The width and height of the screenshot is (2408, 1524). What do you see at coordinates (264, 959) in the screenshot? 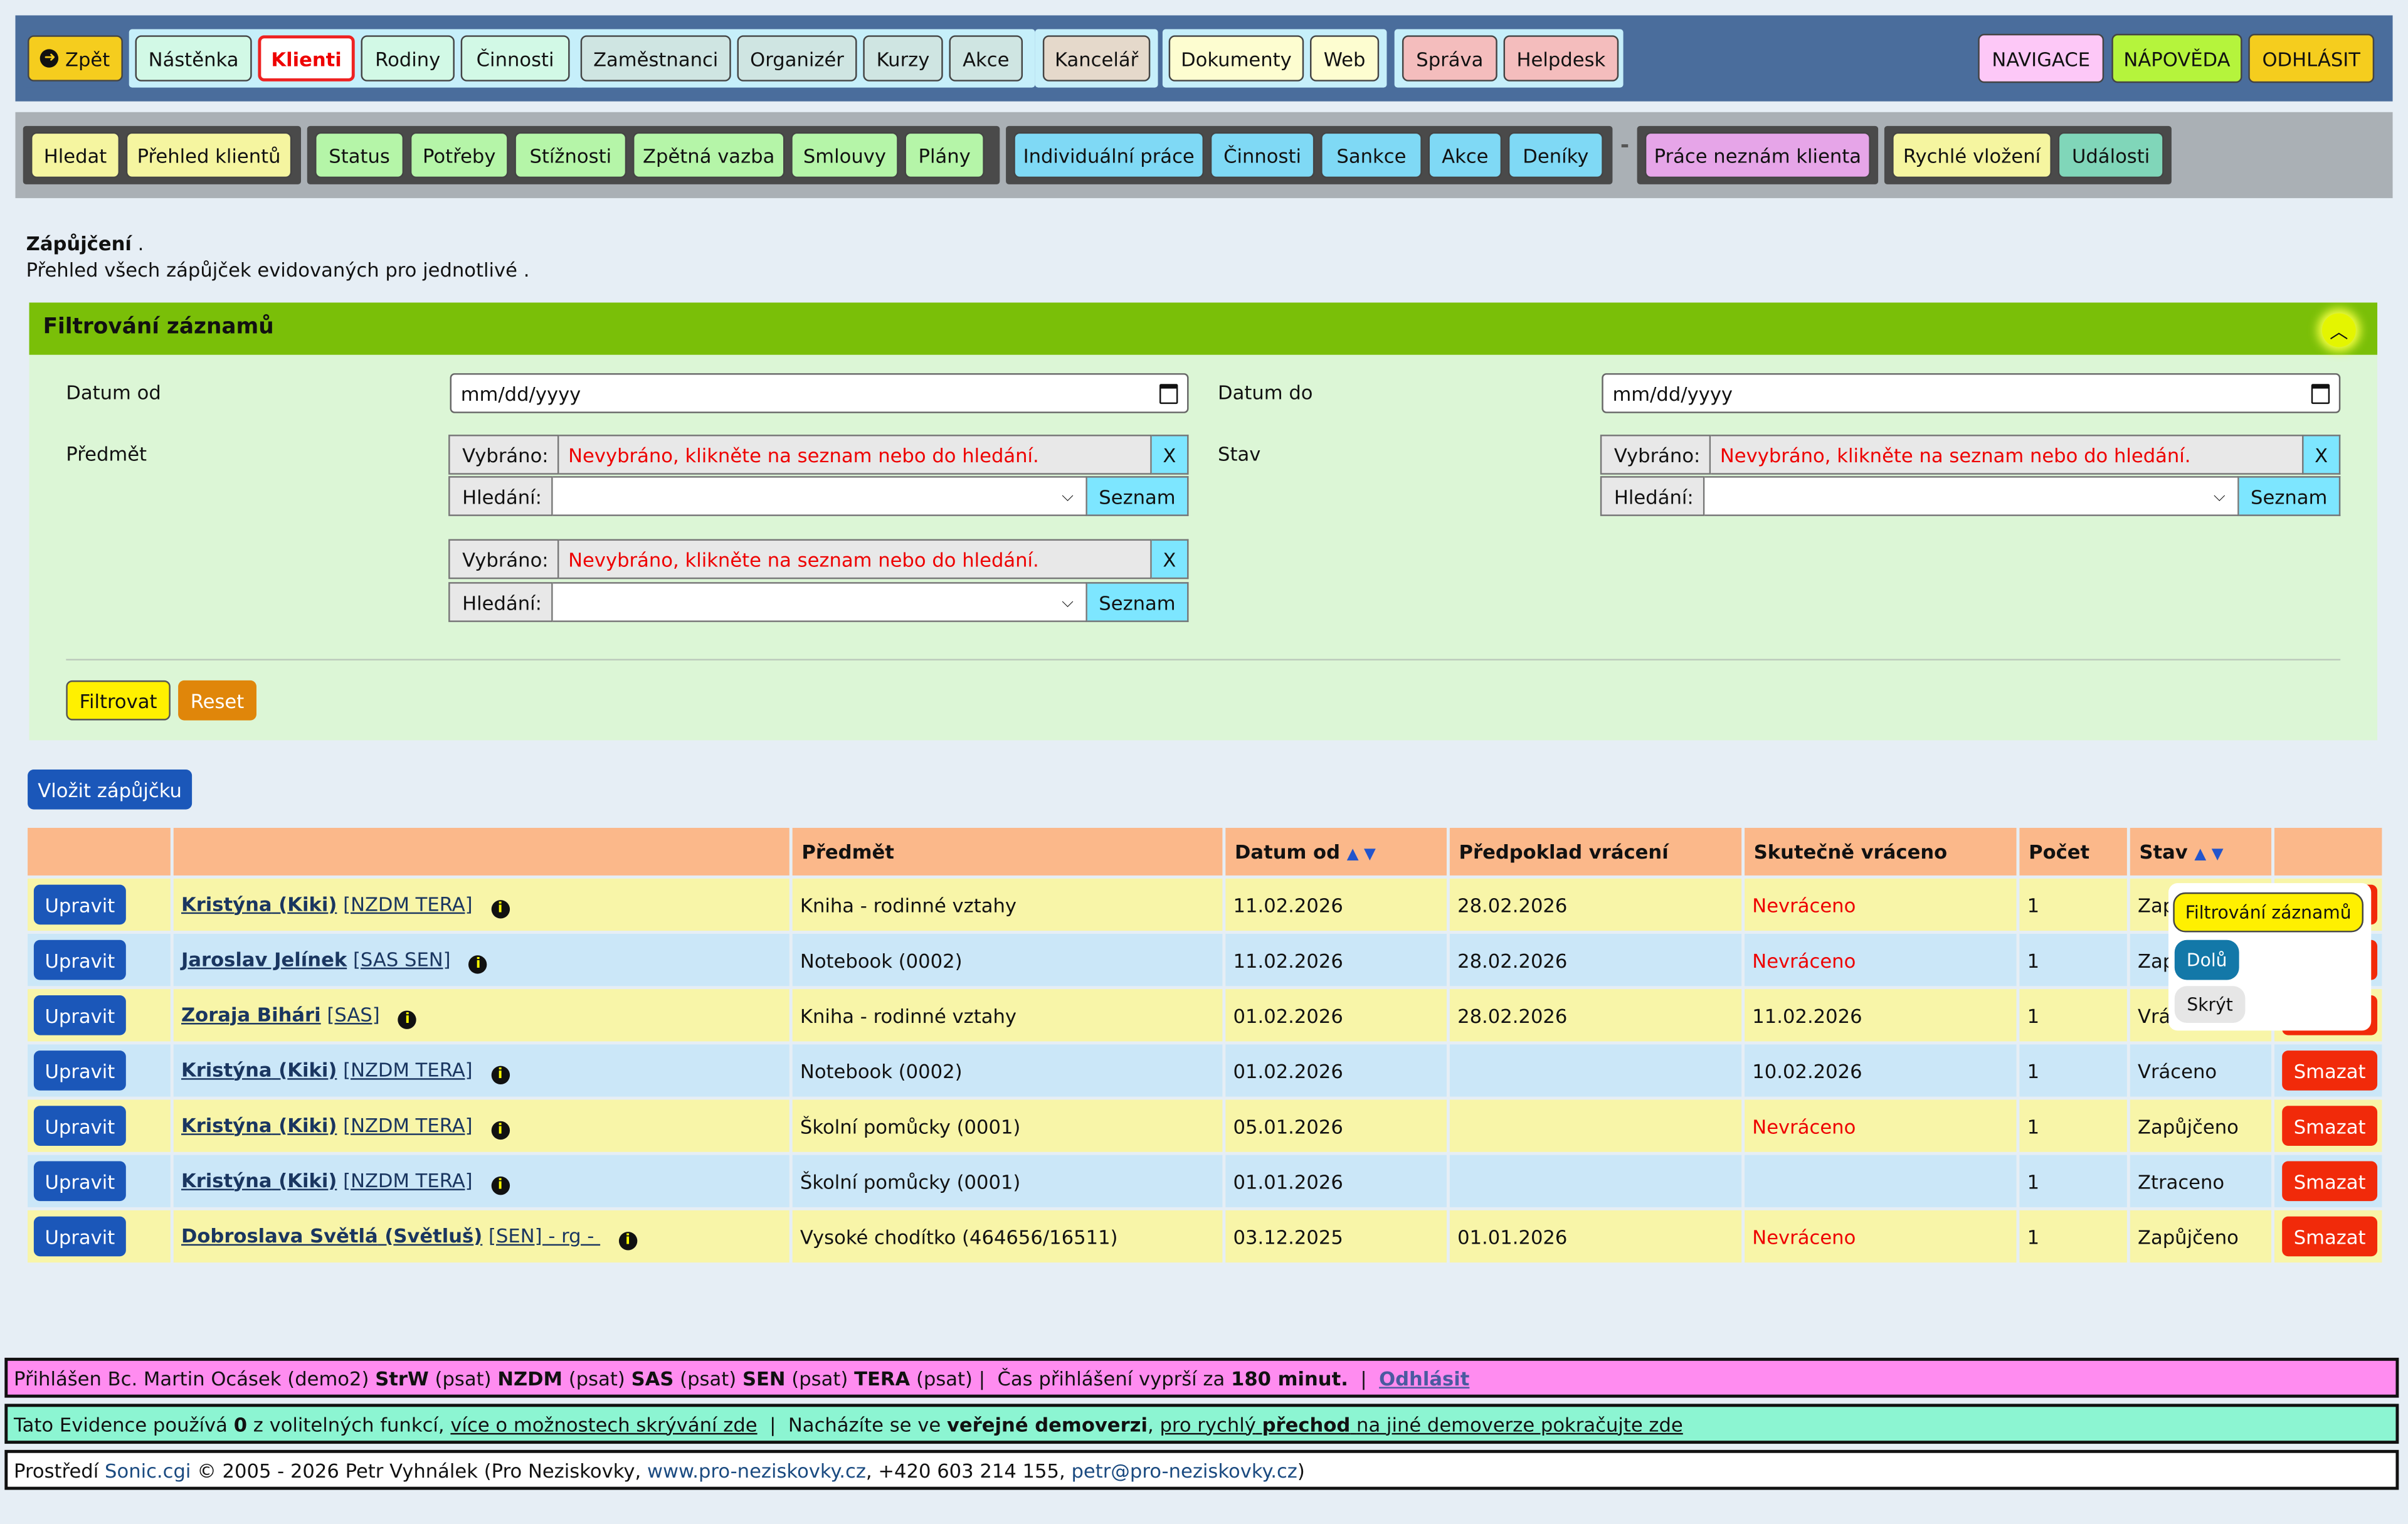
I see `client-link: Jaroslav Jelínek` at bounding box center [264, 959].